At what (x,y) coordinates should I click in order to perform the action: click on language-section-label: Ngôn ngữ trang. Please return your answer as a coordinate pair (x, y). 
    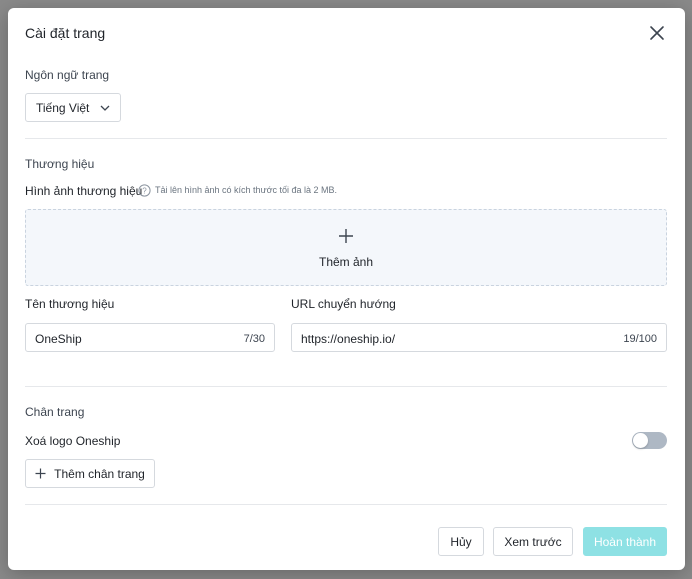
    Looking at the image, I should click on (67, 75).